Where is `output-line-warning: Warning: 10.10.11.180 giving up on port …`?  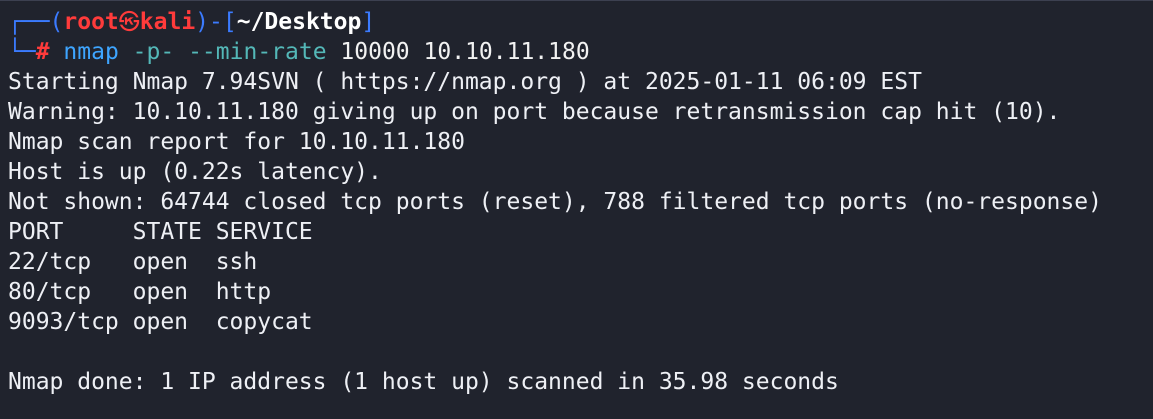 output-line-warning: Warning: 10.10.11.180 giving up on port … is located at coordinates (534, 112).